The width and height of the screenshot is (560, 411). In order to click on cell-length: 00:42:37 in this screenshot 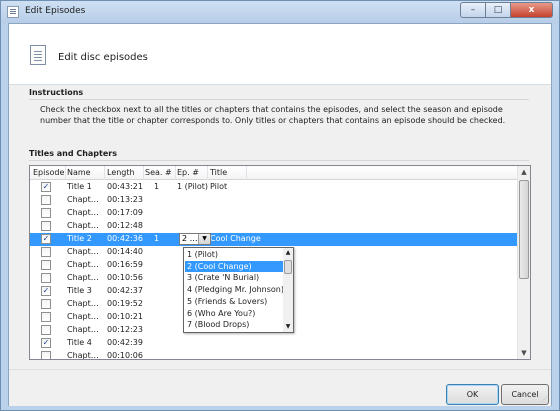, I will do `click(125, 290)`.